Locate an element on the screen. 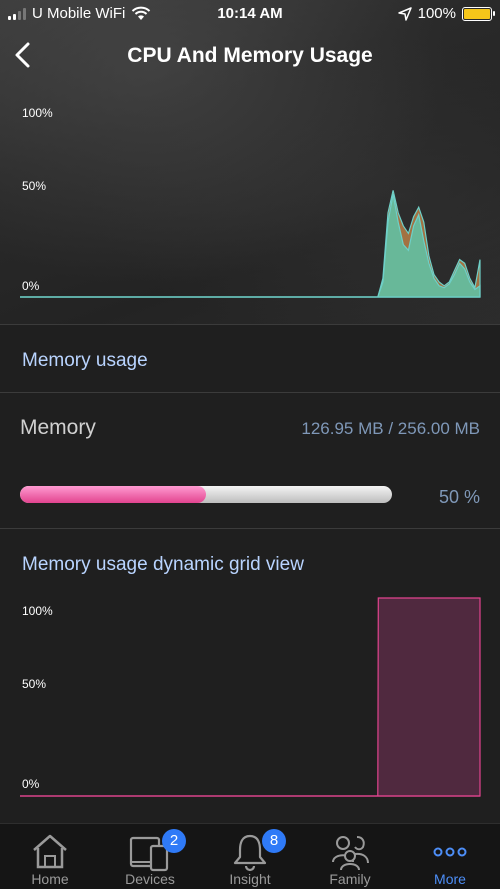 The width and height of the screenshot is (500, 889). memory-progress-fill is located at coordinates (113, 494).